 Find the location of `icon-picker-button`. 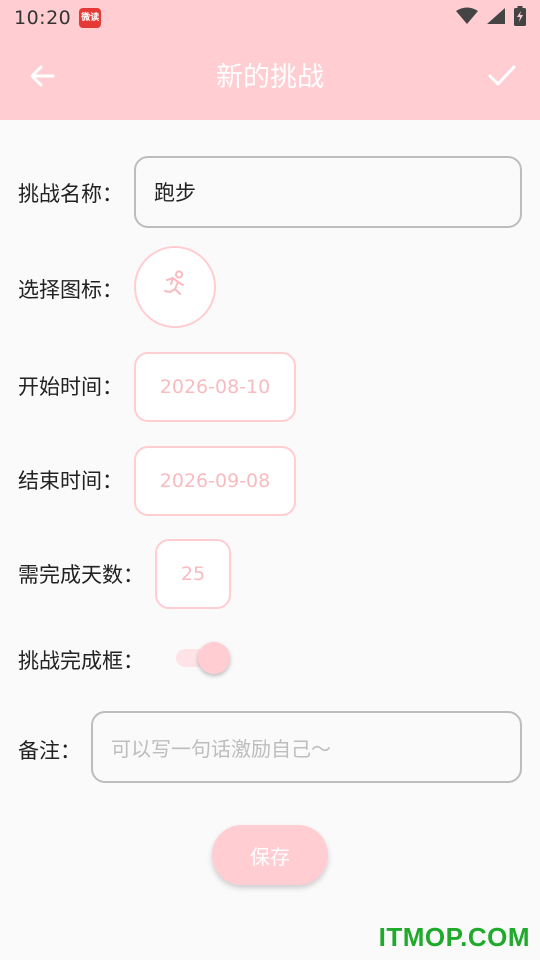

icon-picker-button is located at coordinates (175, 287).